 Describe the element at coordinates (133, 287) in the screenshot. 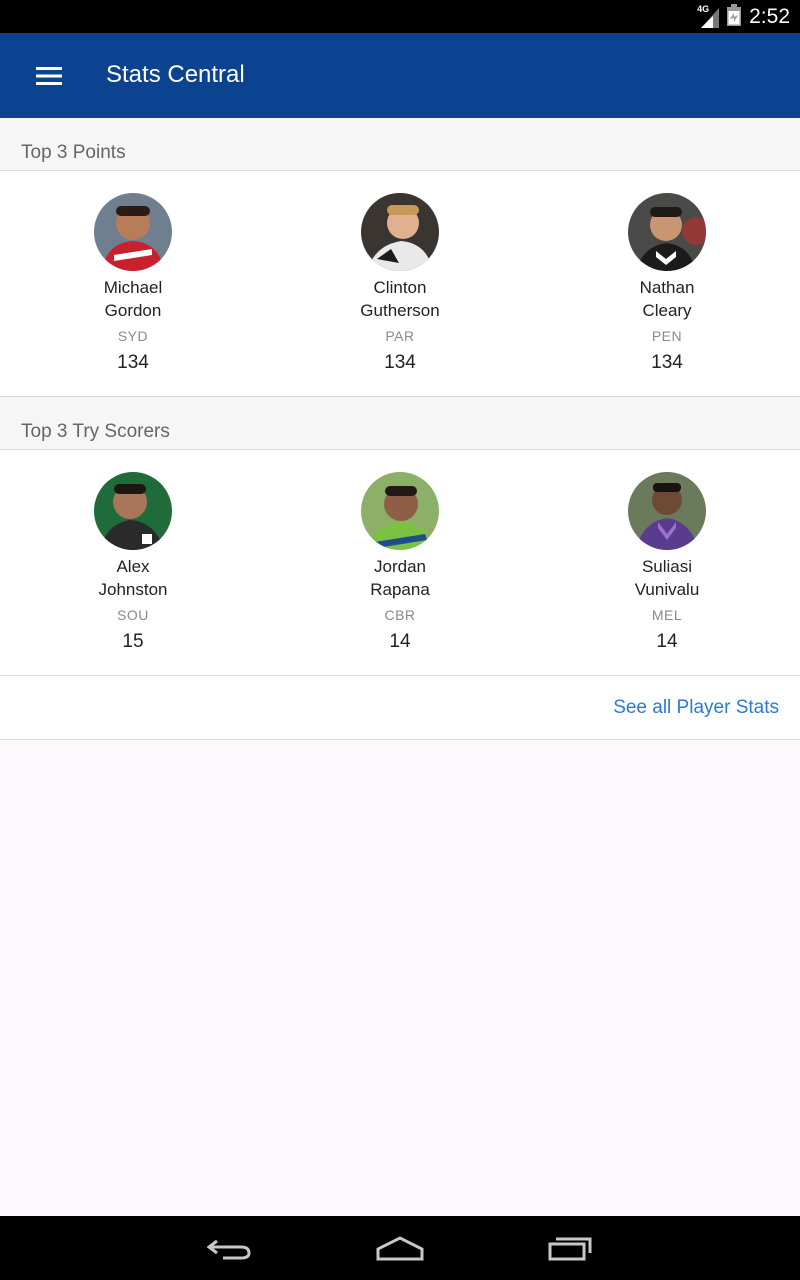

I see `player-first-name: Michael` at that location.